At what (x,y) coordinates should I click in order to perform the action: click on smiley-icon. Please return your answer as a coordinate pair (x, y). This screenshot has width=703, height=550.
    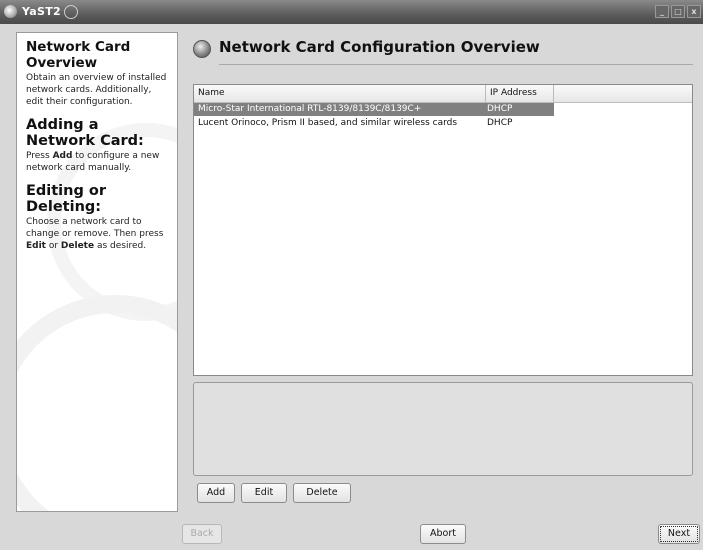
    Looking at the image, I should click on (71, 12).